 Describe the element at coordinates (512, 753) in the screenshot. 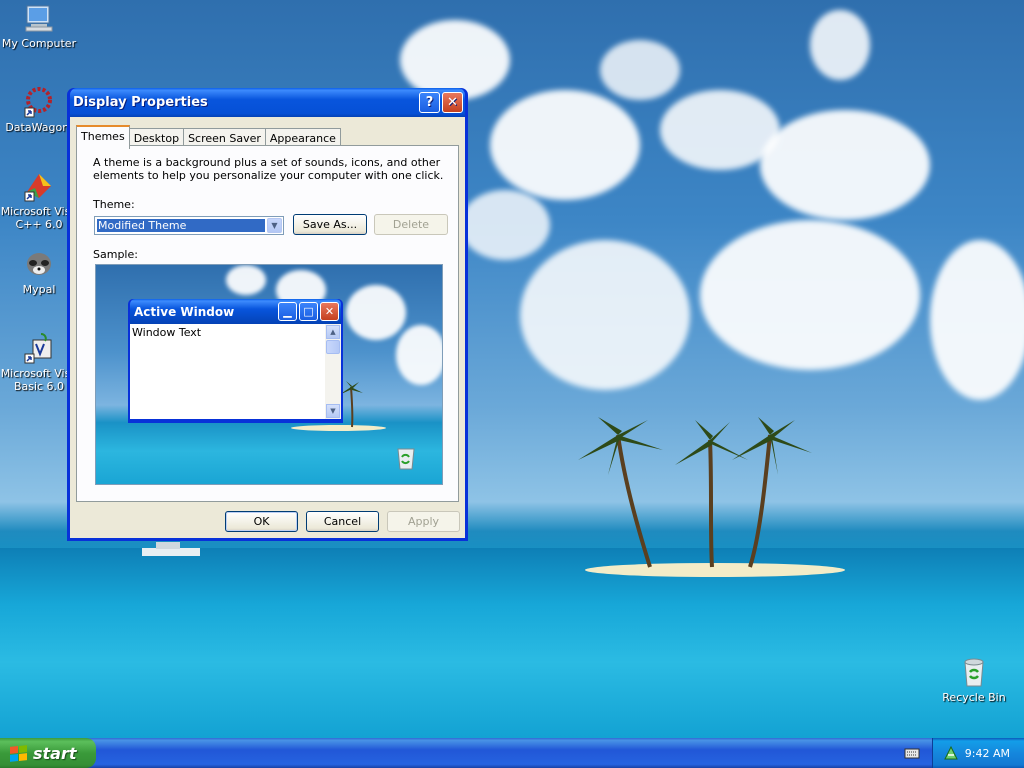

I see `taskbar: start 9:42 AM` at that location.